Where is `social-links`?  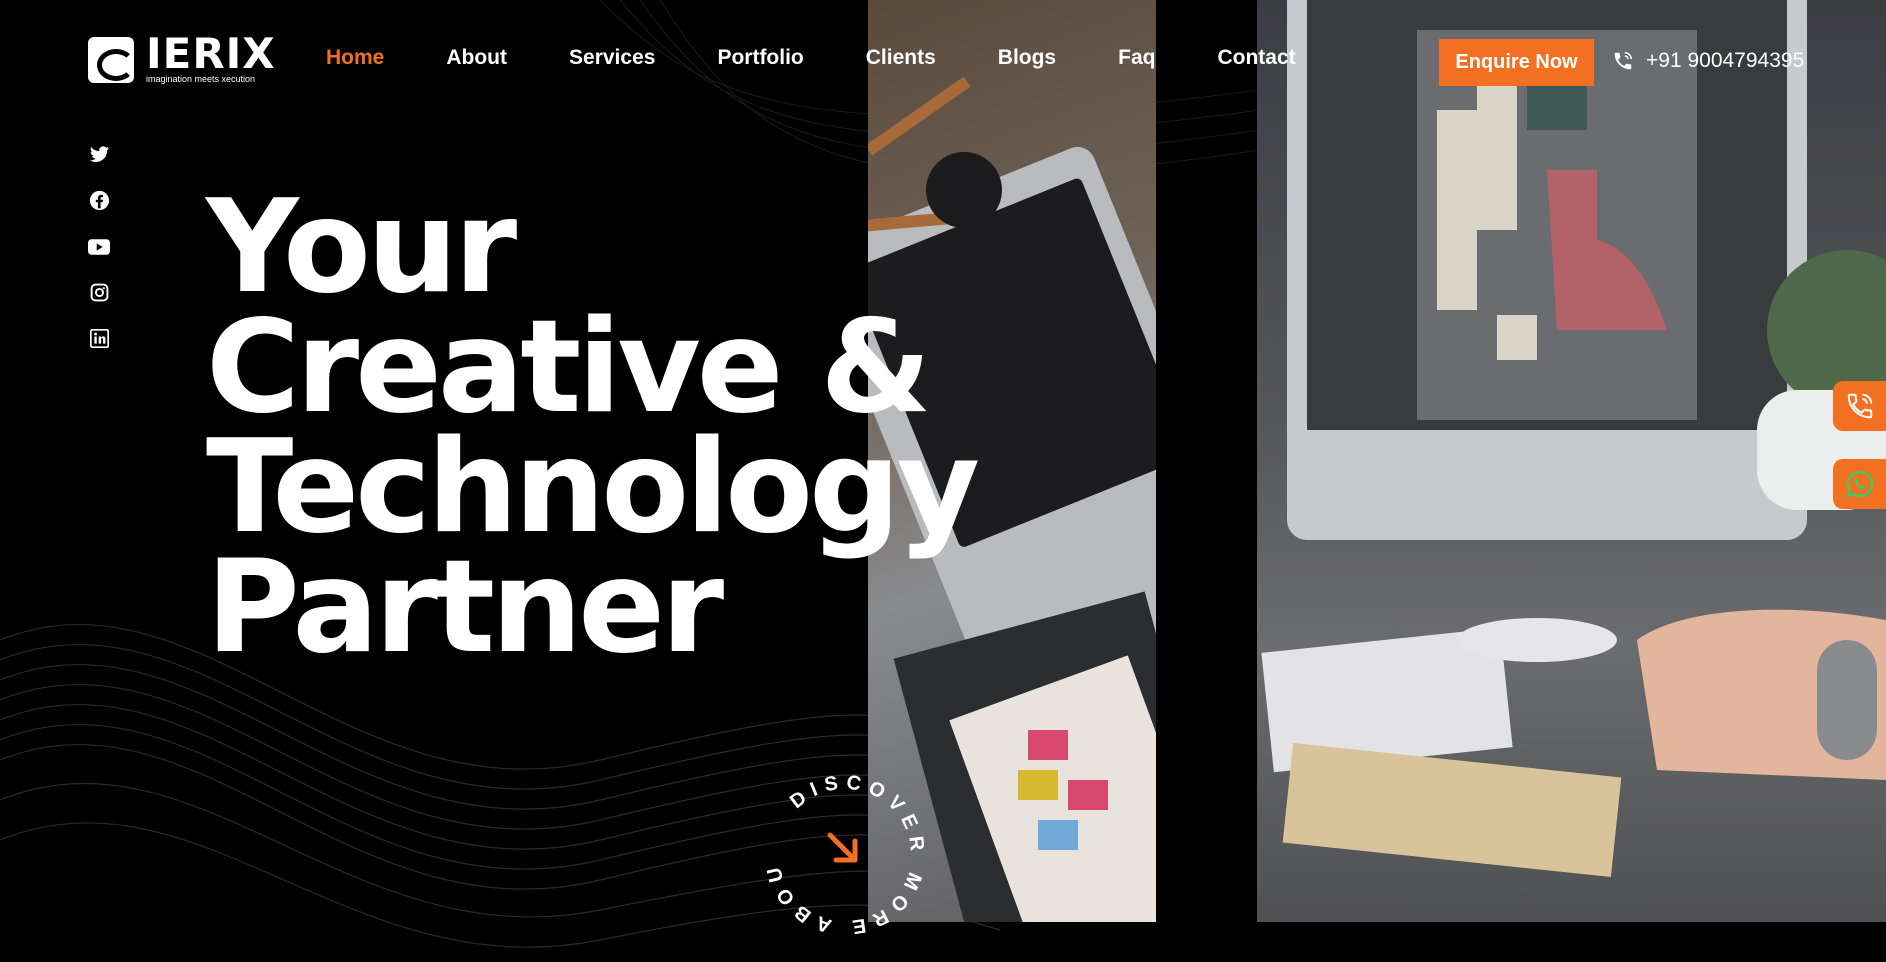 social-links is located at coordinates (99, 246).